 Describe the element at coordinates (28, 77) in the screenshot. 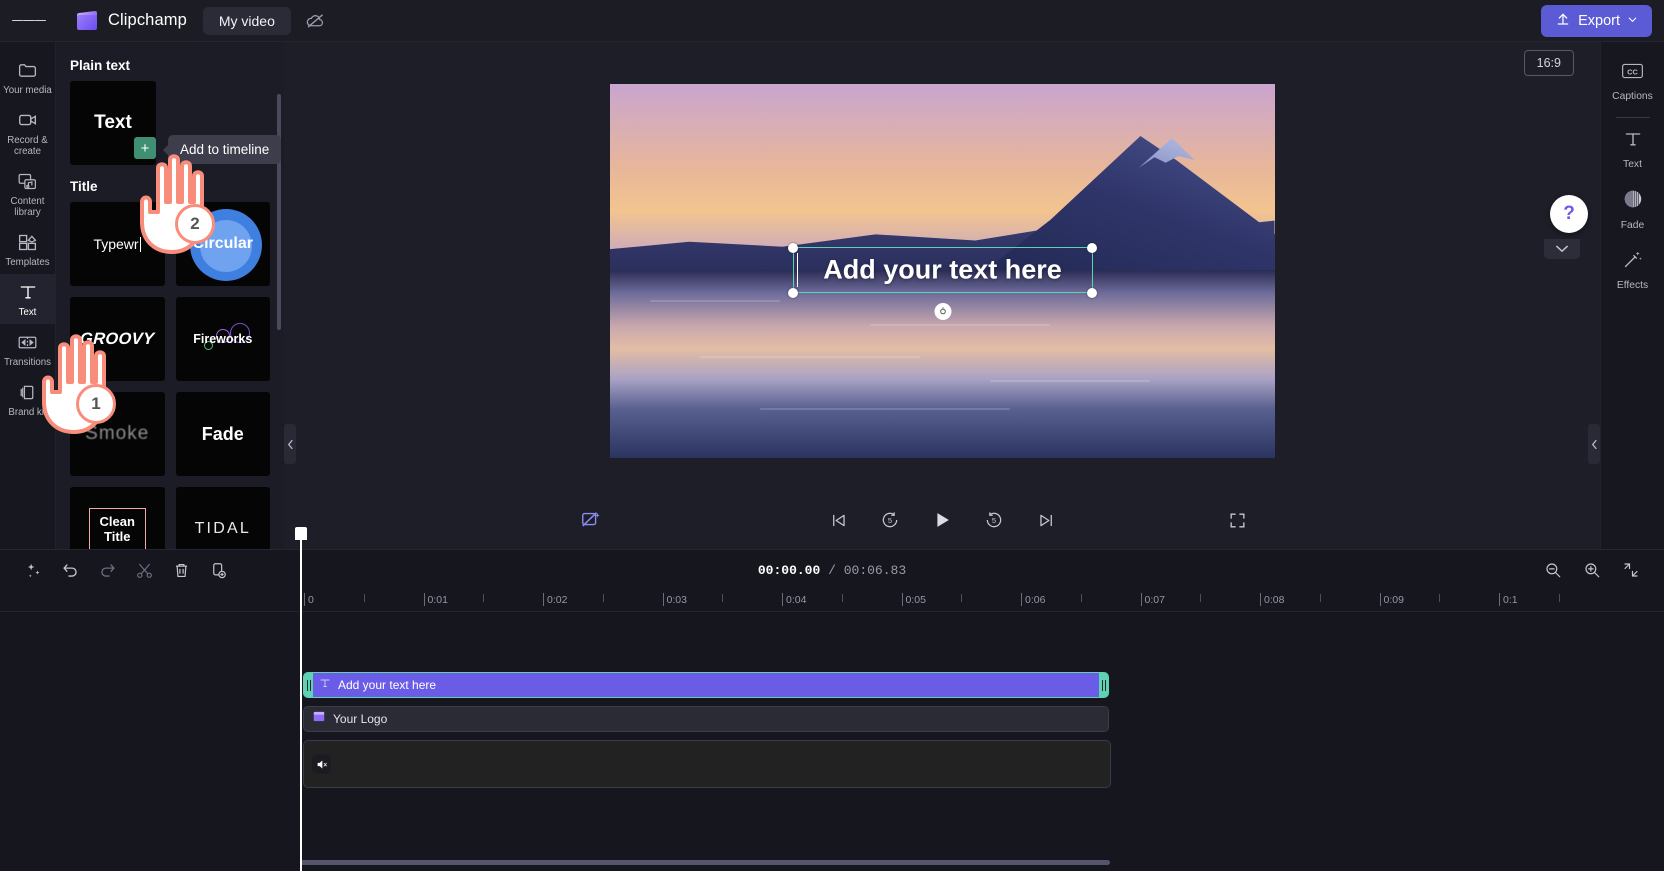

I see `sidebar-item-your-media: Your media` at that location.